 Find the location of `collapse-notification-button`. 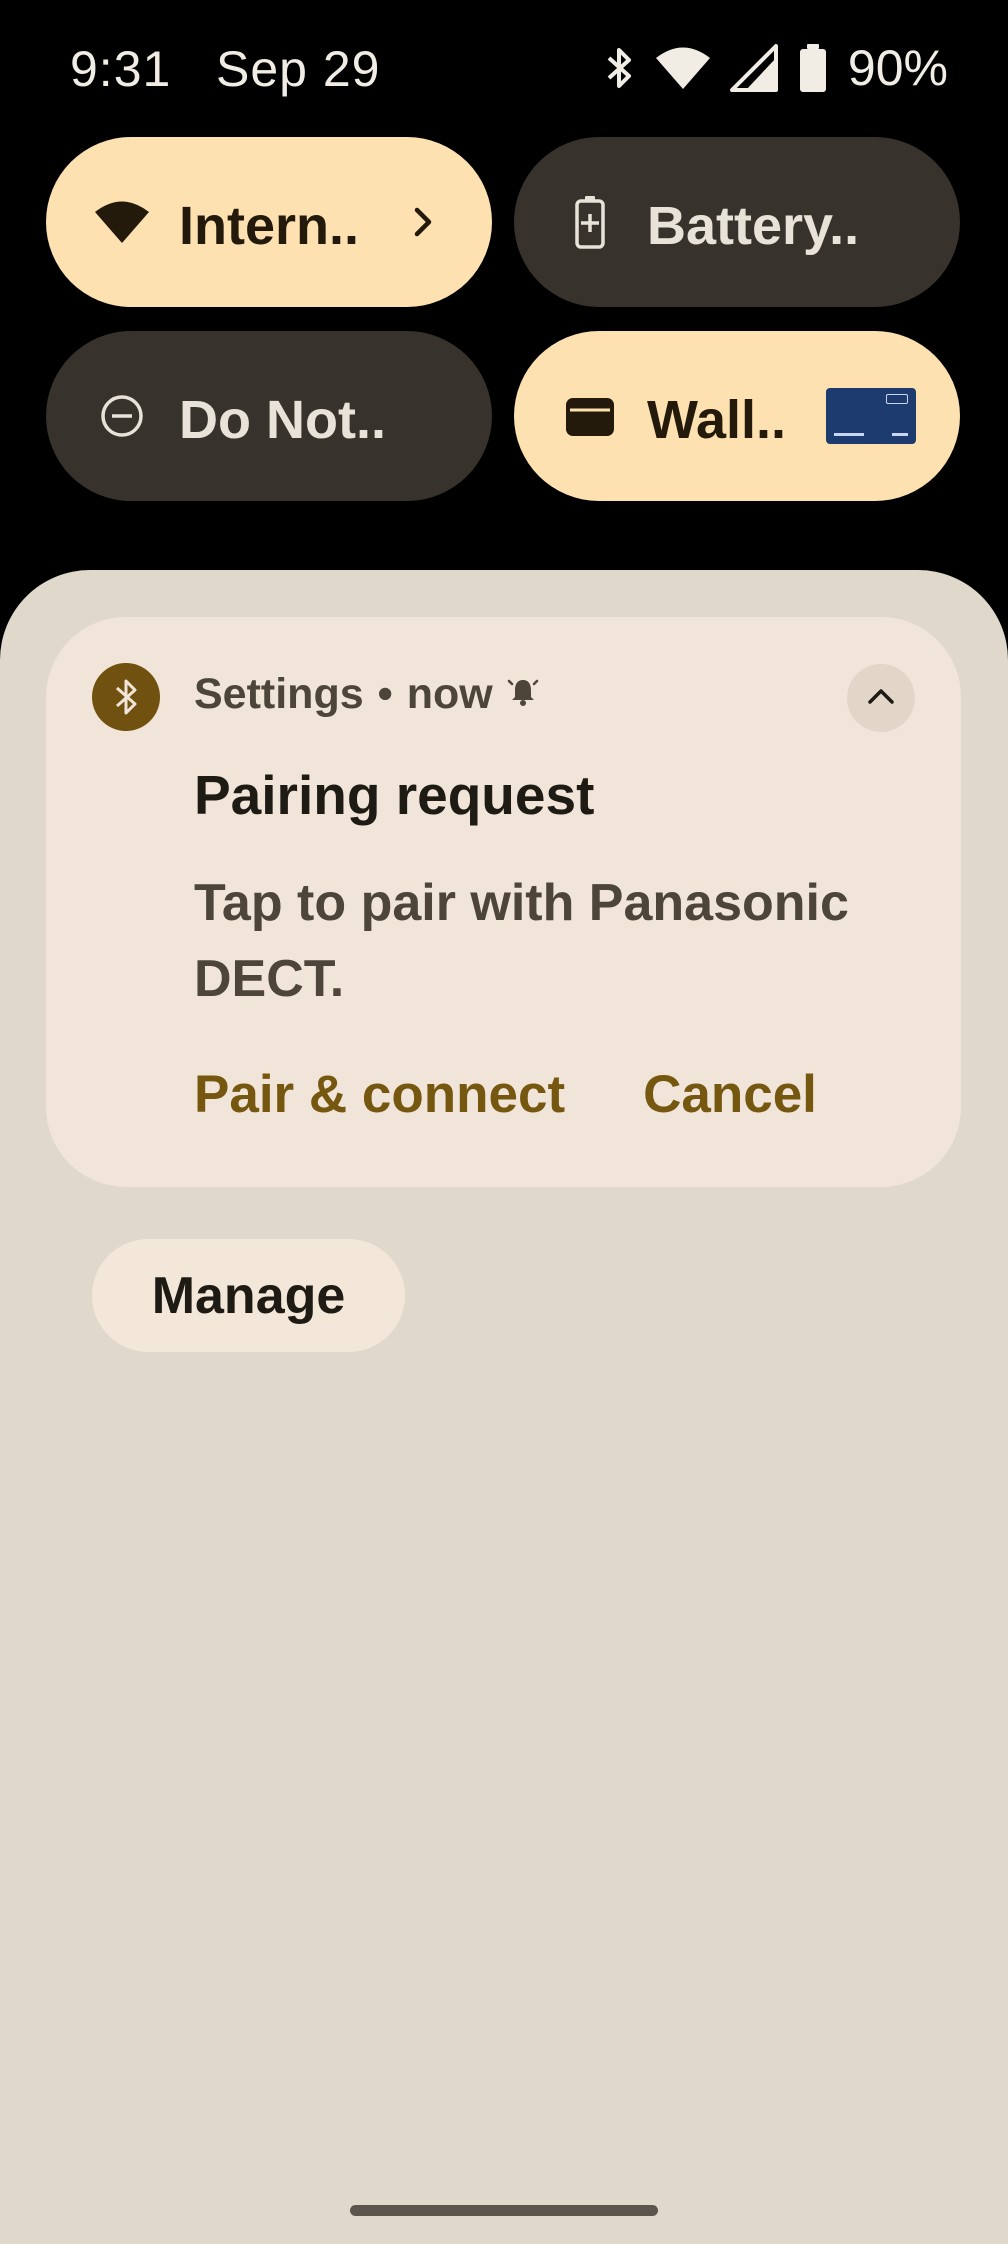

collapse-notification-button is located at coordinates (881, 698).